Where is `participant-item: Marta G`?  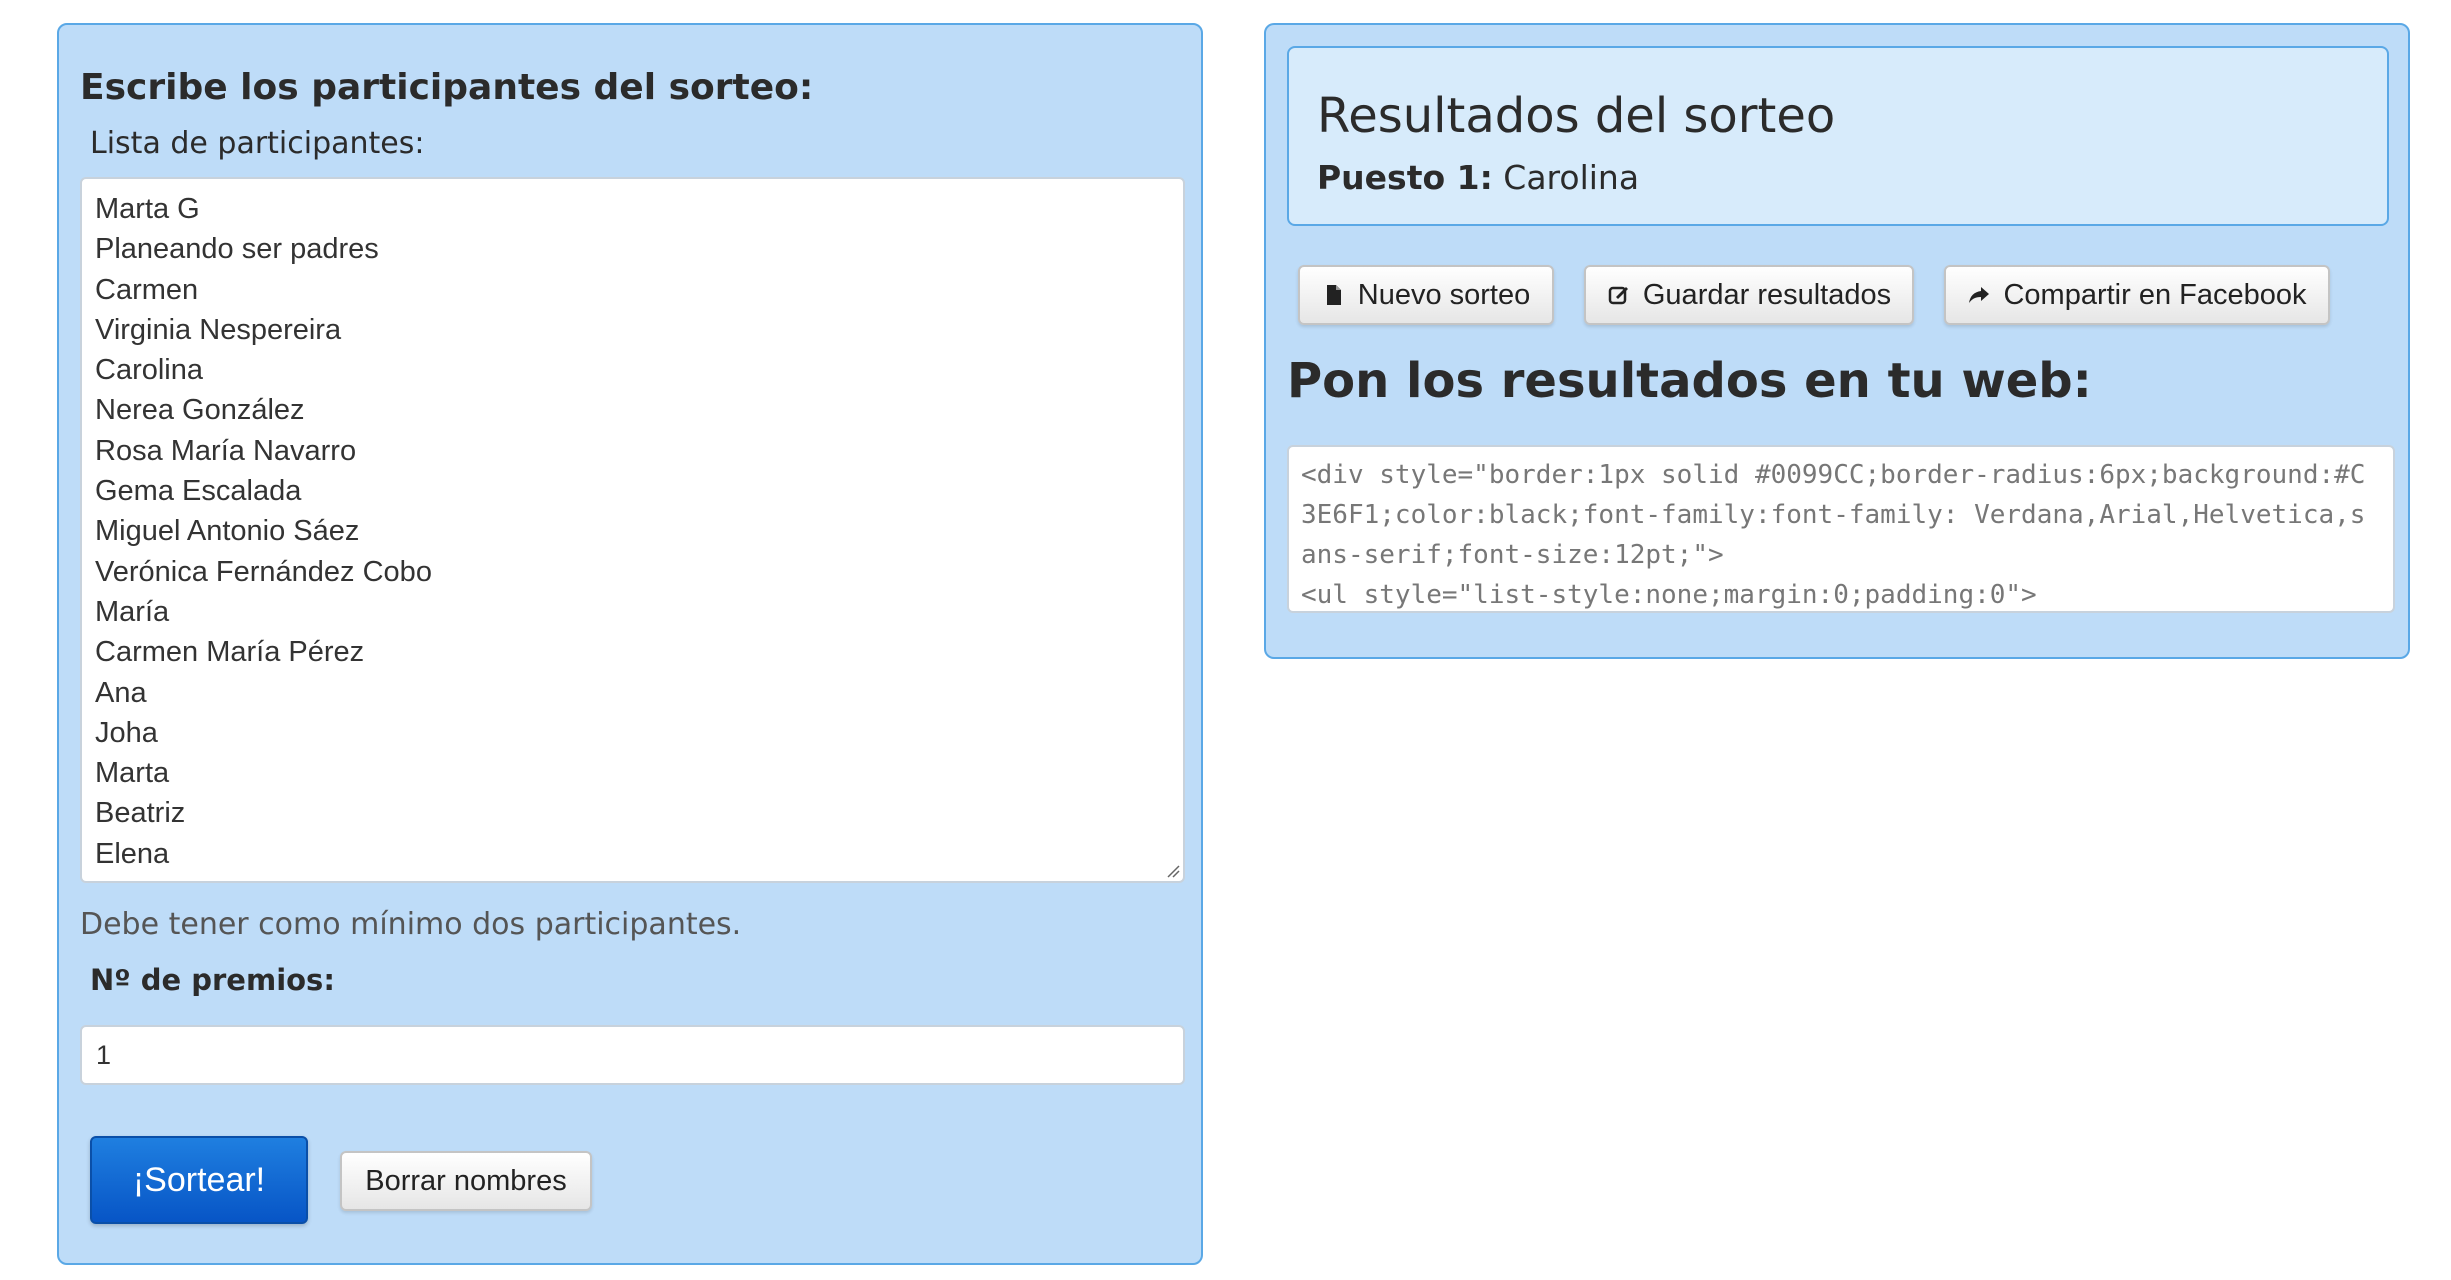
participant-item: Marta G is located at coordinates (147, 209).